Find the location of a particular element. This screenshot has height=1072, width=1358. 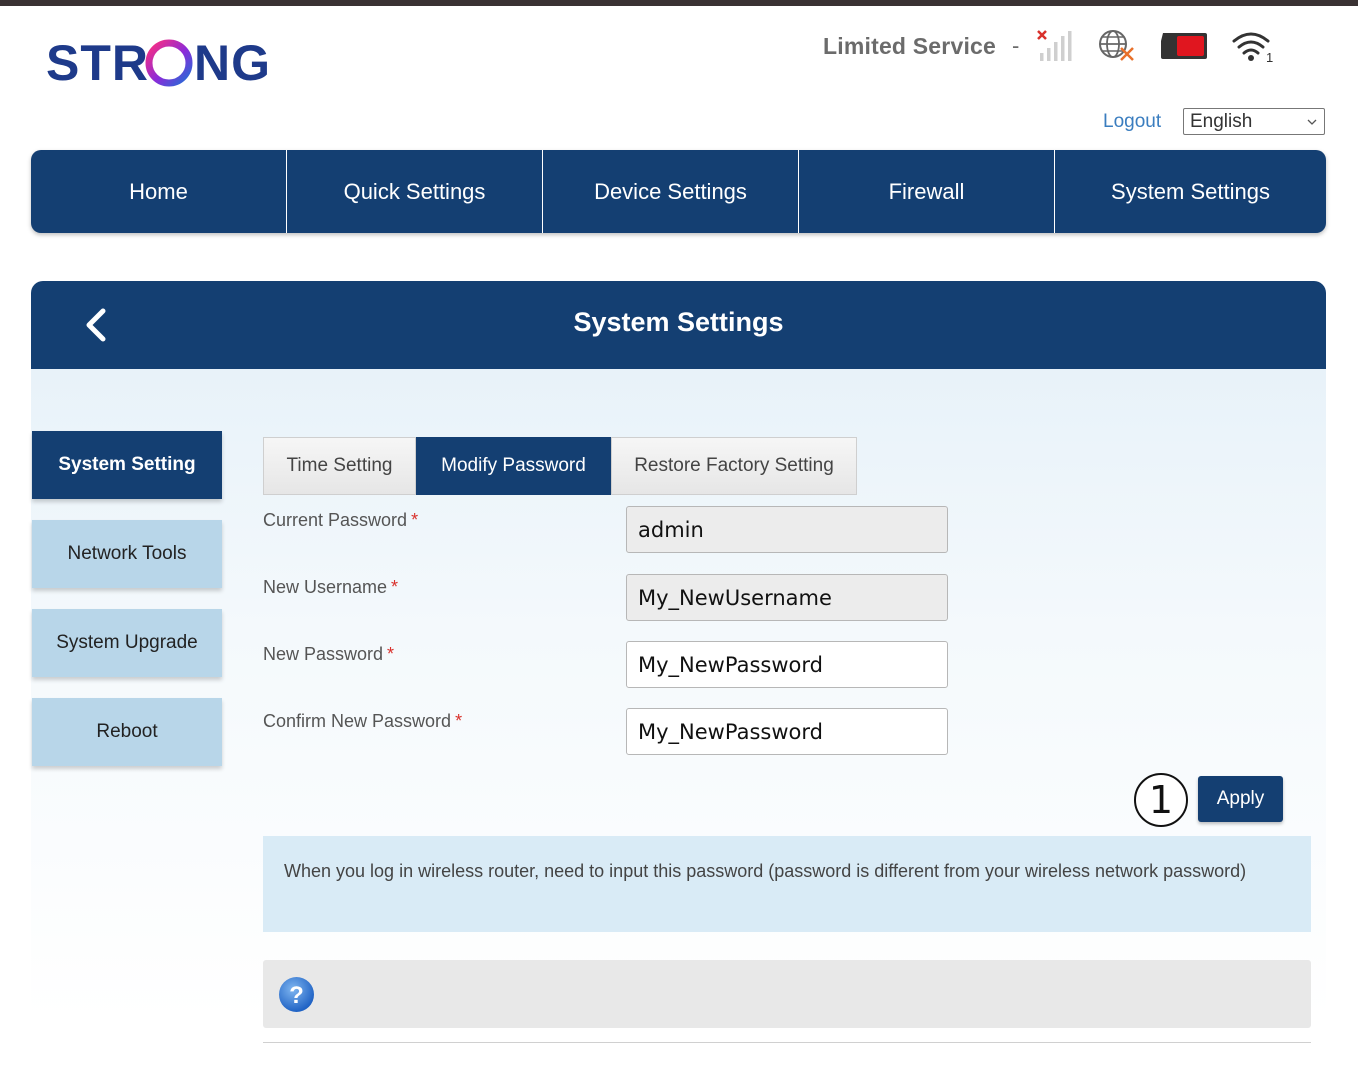

current-password-field: admin is located at coordinates (787, 529).